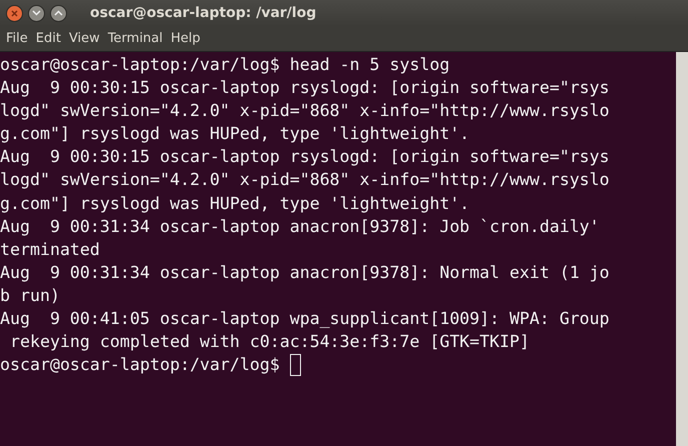  What do you see at coordinates (48, 38) in the screenshot?
I see `menu-item: Edit` at bounding box center [48, 38].